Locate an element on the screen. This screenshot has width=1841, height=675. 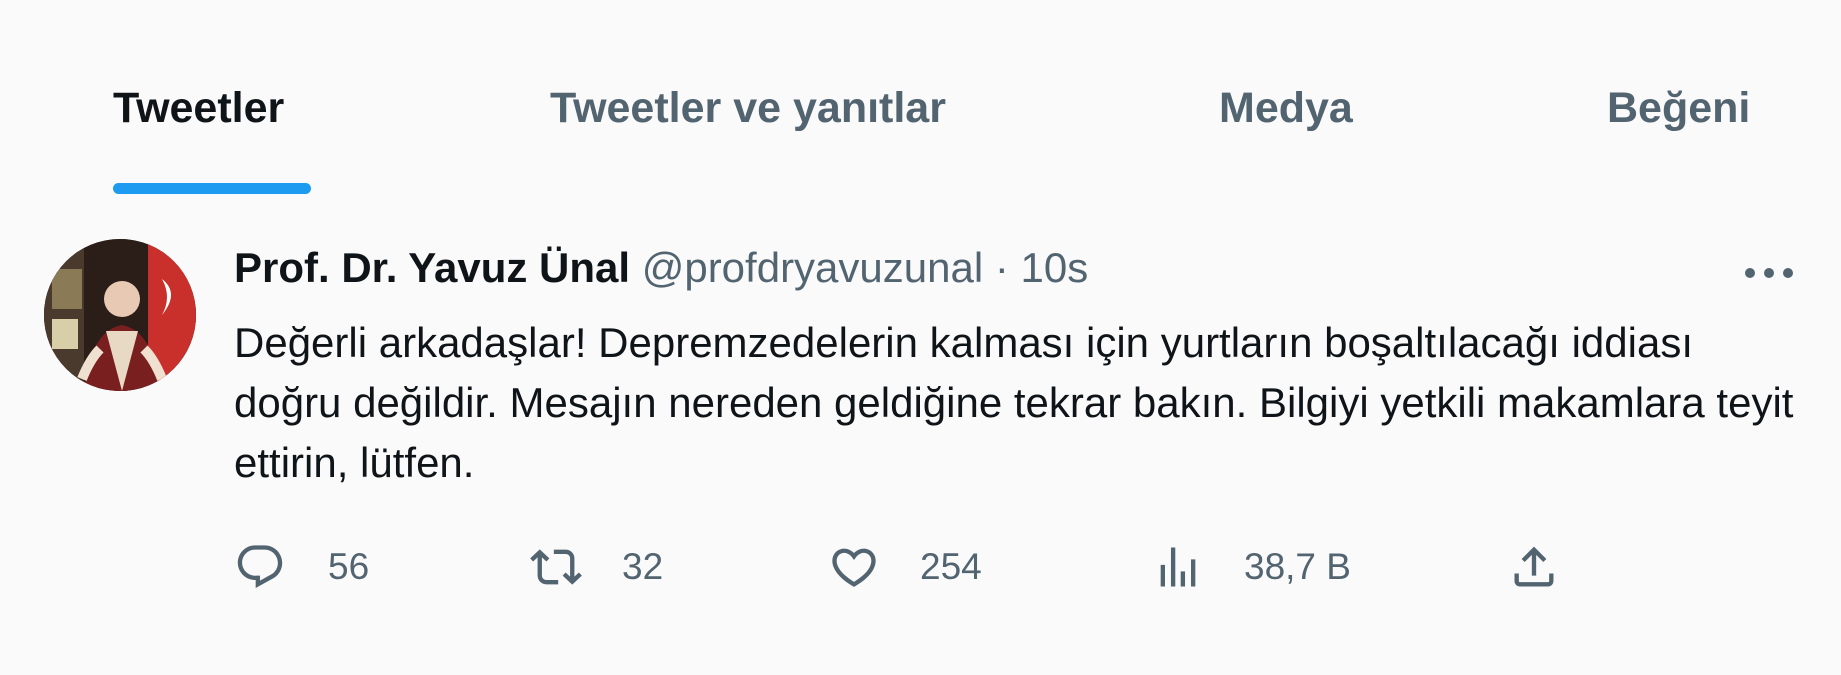
retweet-button: 32 is located at coordinates (596, 567).